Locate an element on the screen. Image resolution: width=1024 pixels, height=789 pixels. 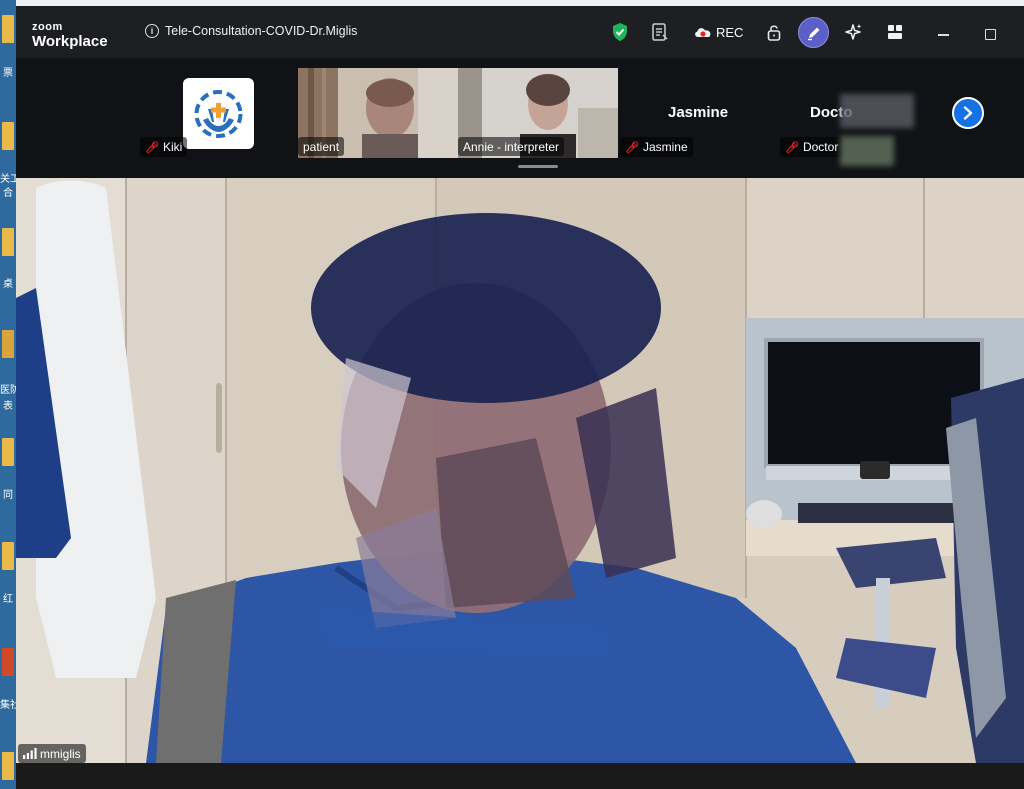
participant-name-chip: Annie - interpreter is located at coordinates (511, 146).